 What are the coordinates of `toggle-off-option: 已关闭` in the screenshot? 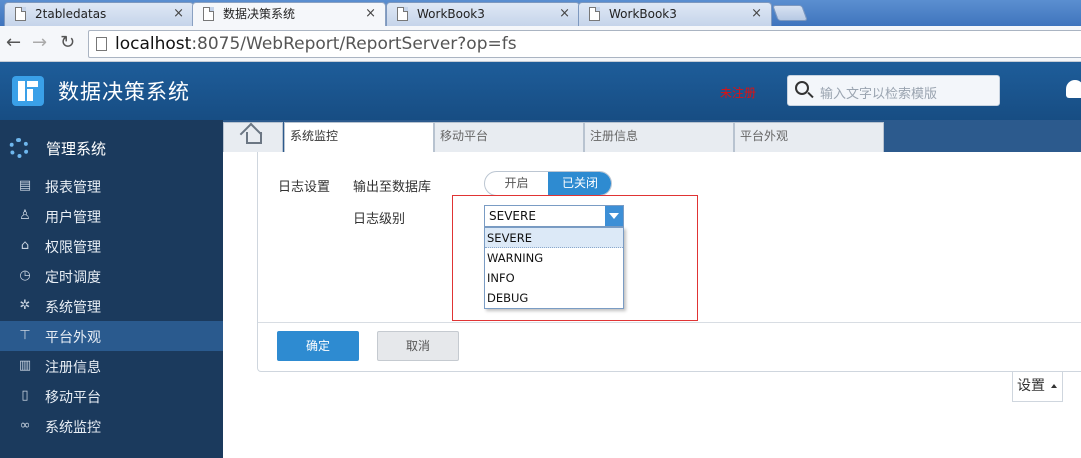 It's located at (579, 183).